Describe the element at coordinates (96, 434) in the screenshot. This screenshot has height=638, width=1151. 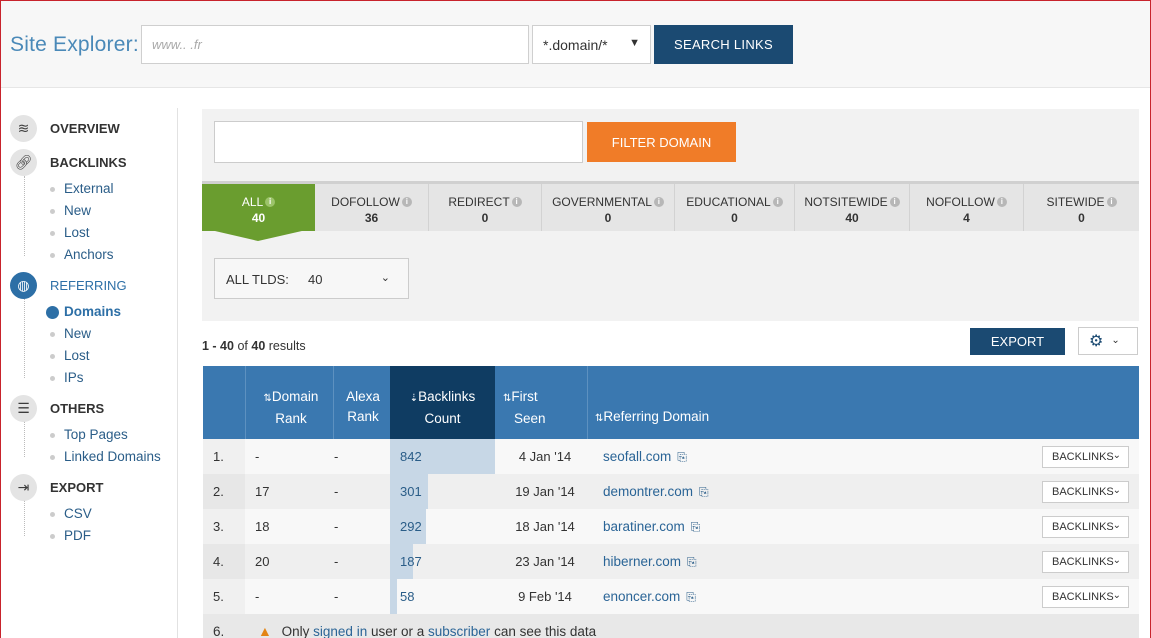
I see `sidebar-item-top-pages: Top Pages` at that location.